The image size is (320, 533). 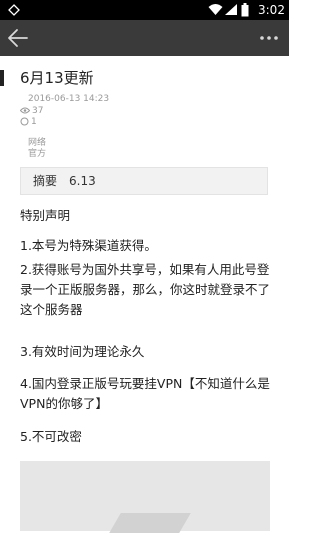 What do you see at coordinates (57, 78) in the screenshot?
I see `article-title: 6月13更新` at bounding box center [57, 78].